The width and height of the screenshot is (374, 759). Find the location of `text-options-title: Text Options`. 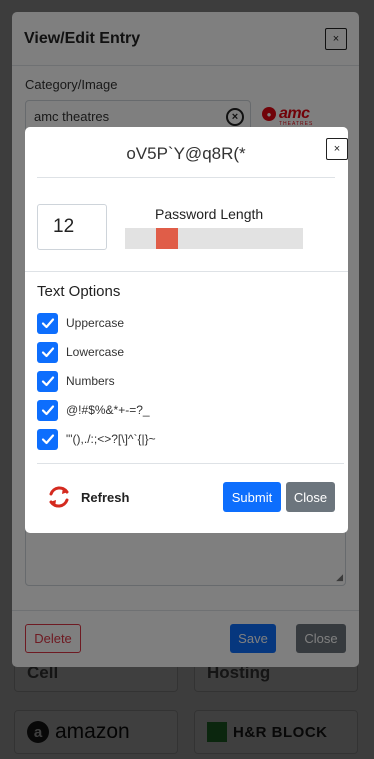

text-options-title: Text Options is located at coordinates (79, 291).